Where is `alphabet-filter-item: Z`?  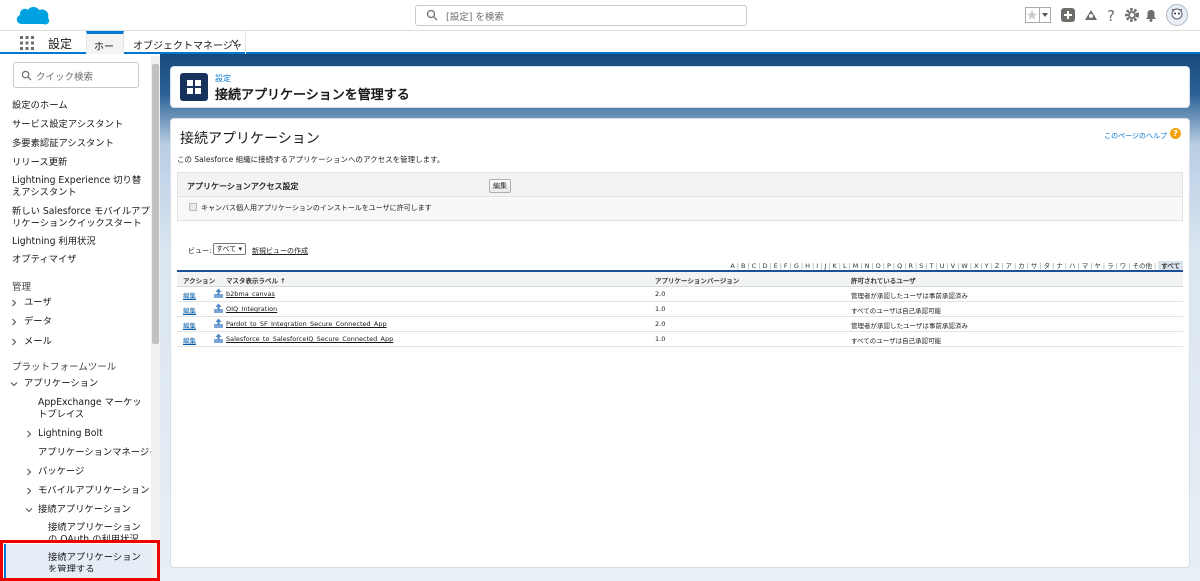 alphabet-filter-item: Z is located at coordinates (997, 266).